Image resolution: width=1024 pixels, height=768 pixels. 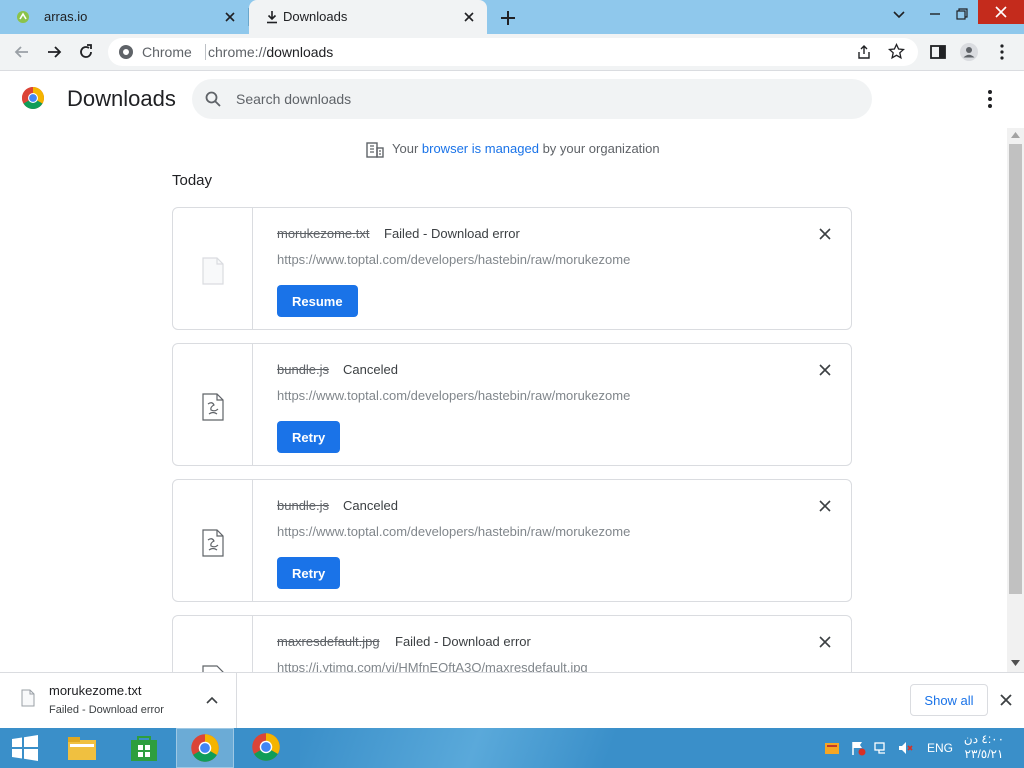 What do you see at coordinates (905, 748) in the screenshot?
I see `volume-muted-icon` at bounding box center [905, 748].